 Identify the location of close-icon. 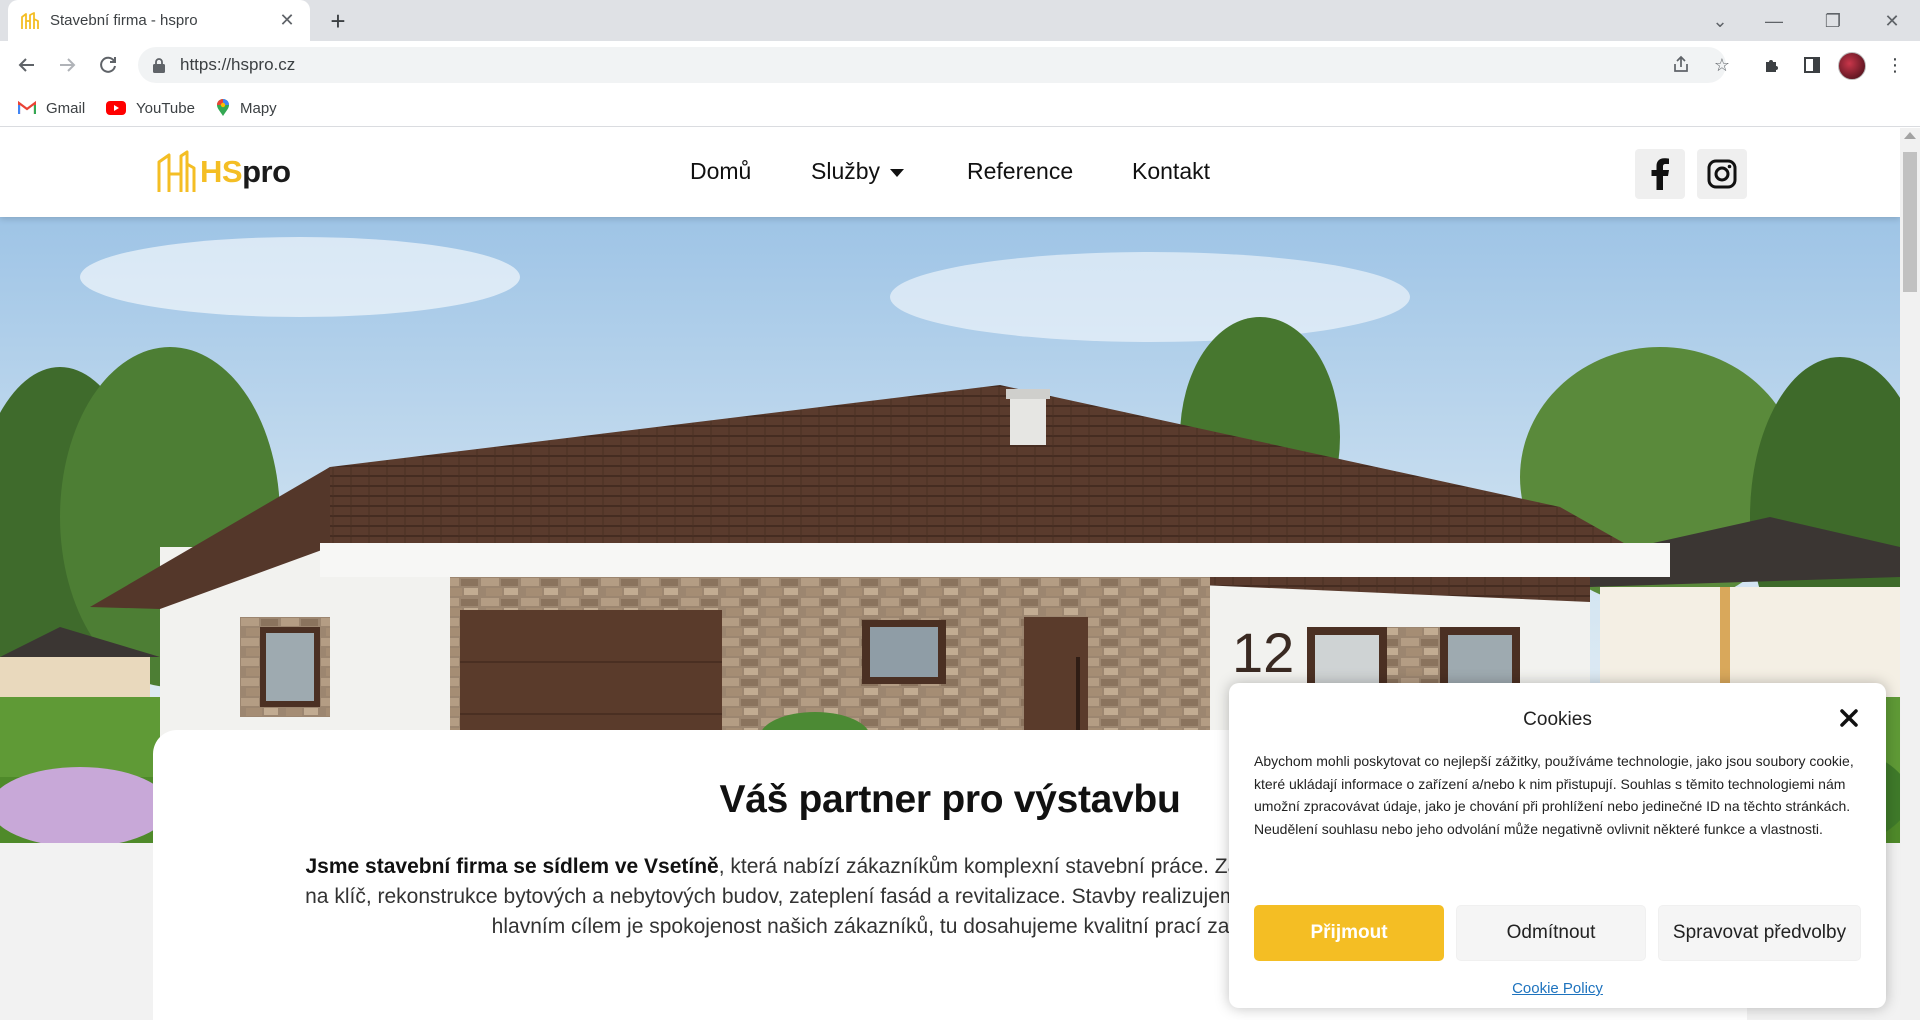
(1849, 718).